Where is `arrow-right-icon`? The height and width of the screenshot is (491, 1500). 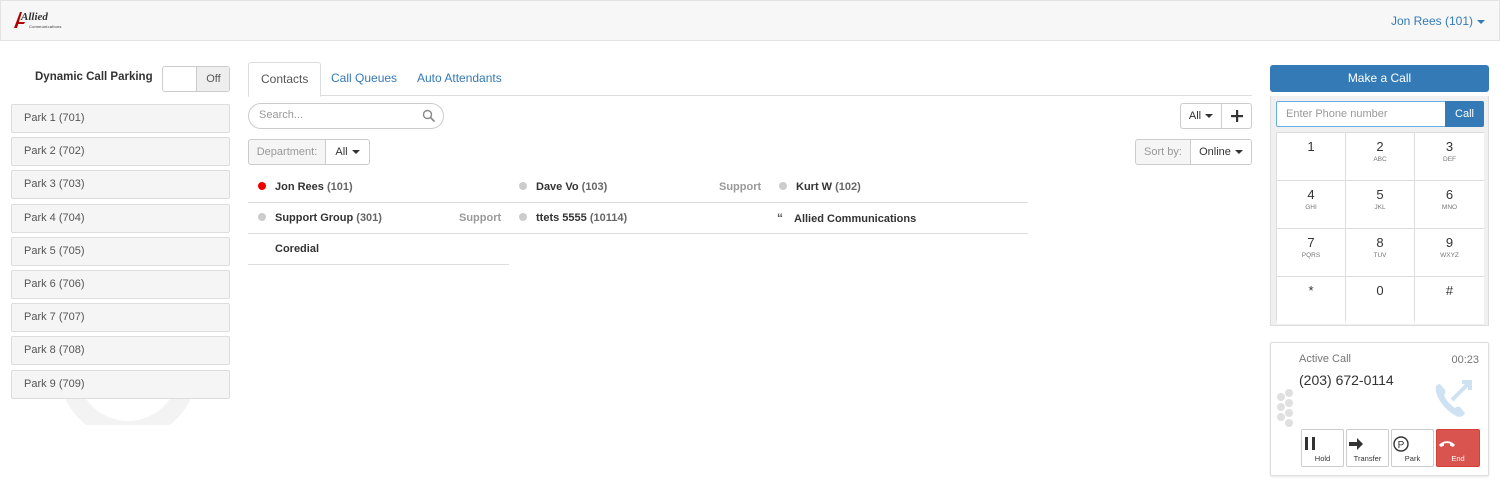 arrow-right-icon is located at coordinates (1356, 444).